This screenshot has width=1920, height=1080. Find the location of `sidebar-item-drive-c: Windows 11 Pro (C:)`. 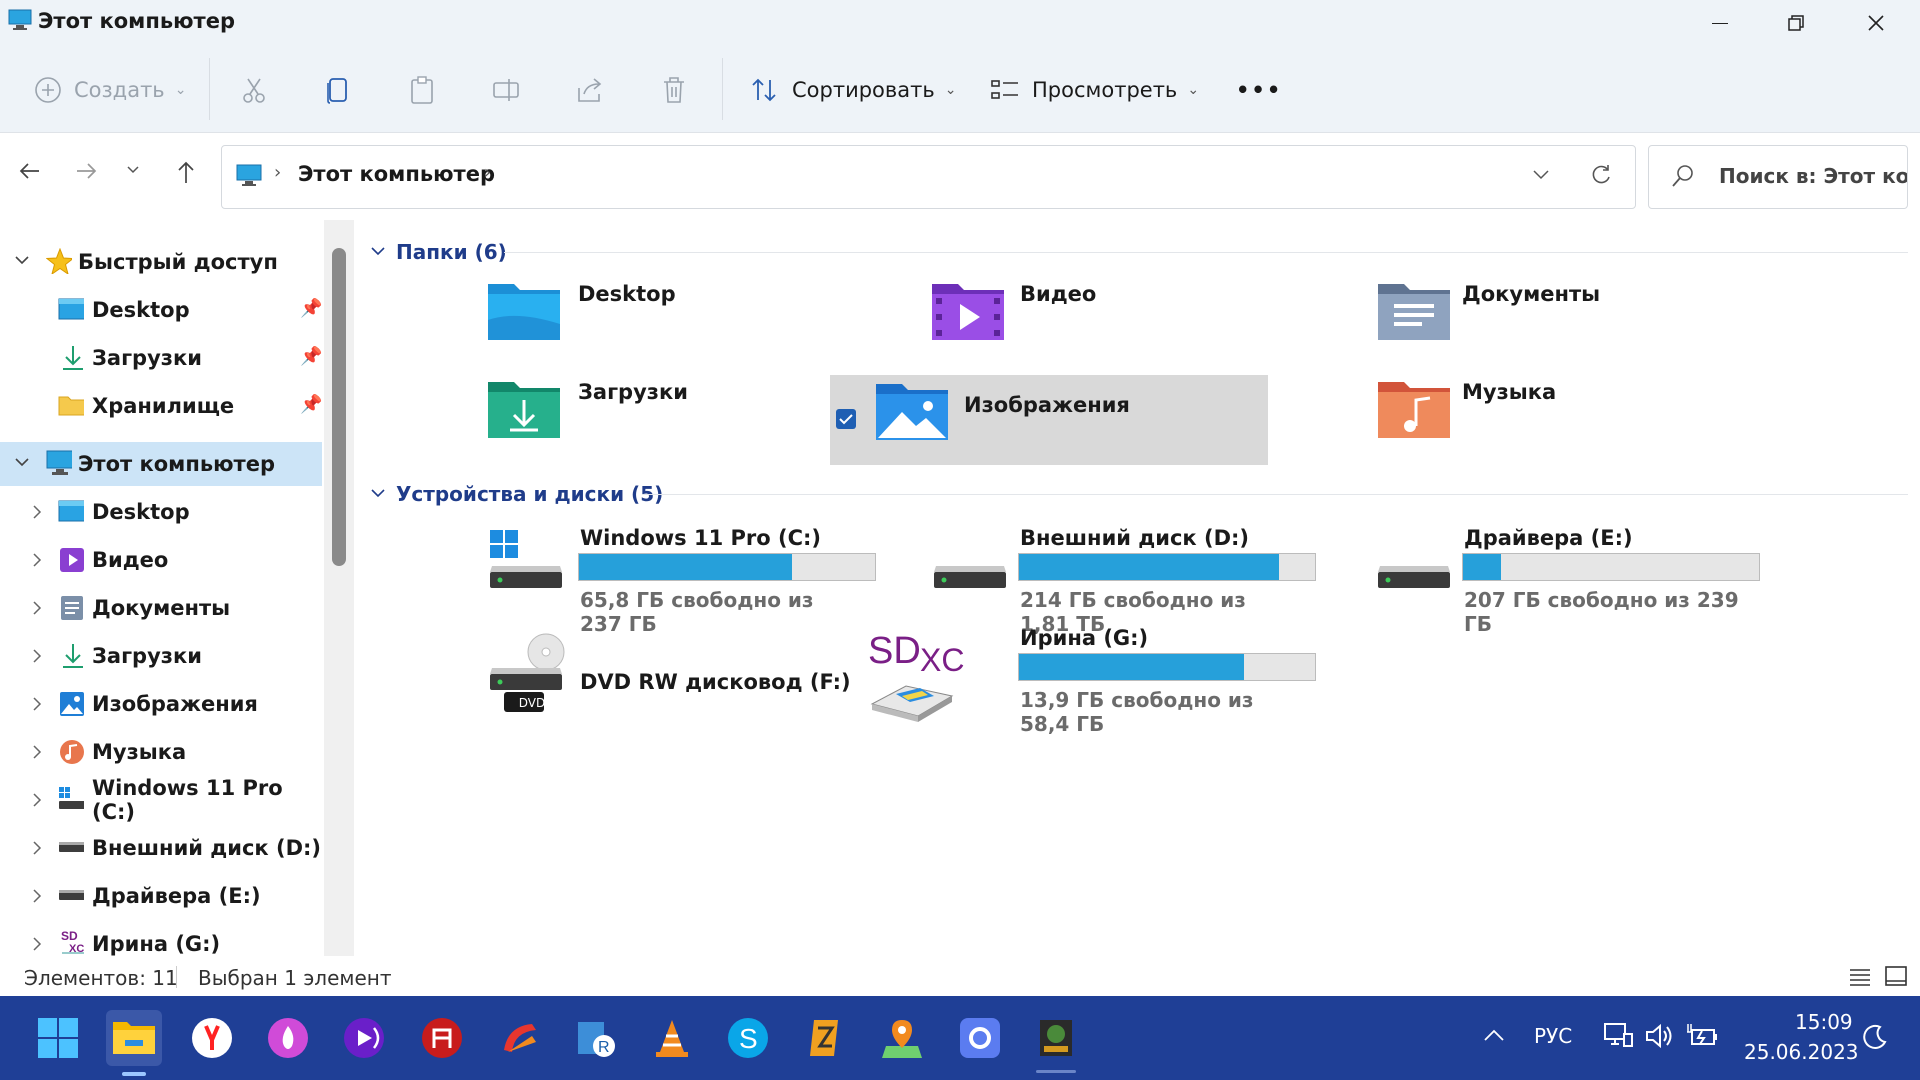

sidebar-item-drive-c: Windows 11 Pro (C:) is located at coordinates (161, 800).